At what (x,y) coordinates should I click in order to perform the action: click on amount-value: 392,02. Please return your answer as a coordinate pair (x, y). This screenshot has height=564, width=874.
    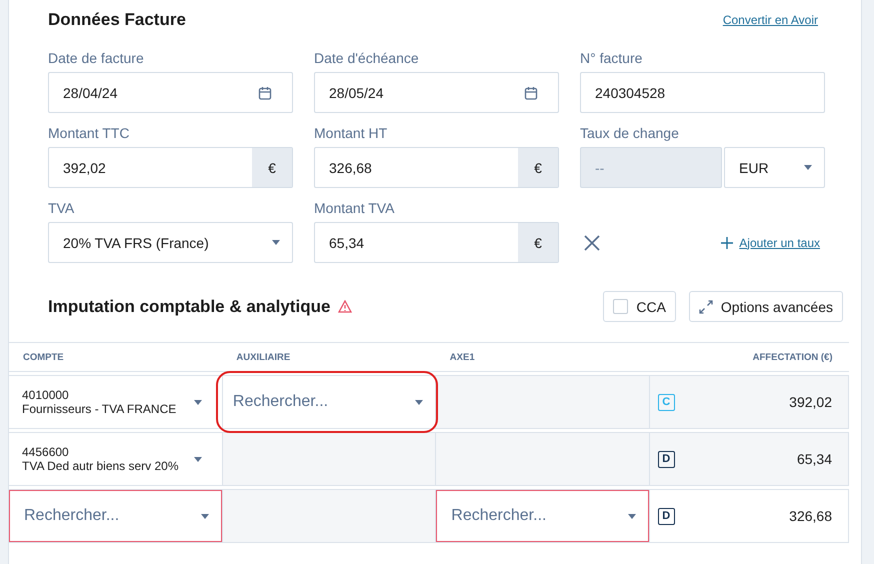
    Looking at the image, I should click on (810, 402).